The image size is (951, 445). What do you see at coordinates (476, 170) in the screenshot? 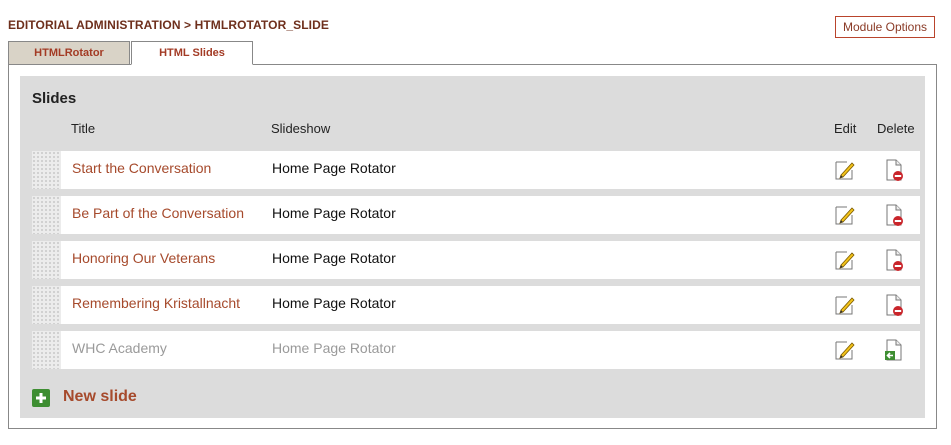
I see `slide-row: Start the Conversation Home Page Rotator` at bounding box center [476, 170].